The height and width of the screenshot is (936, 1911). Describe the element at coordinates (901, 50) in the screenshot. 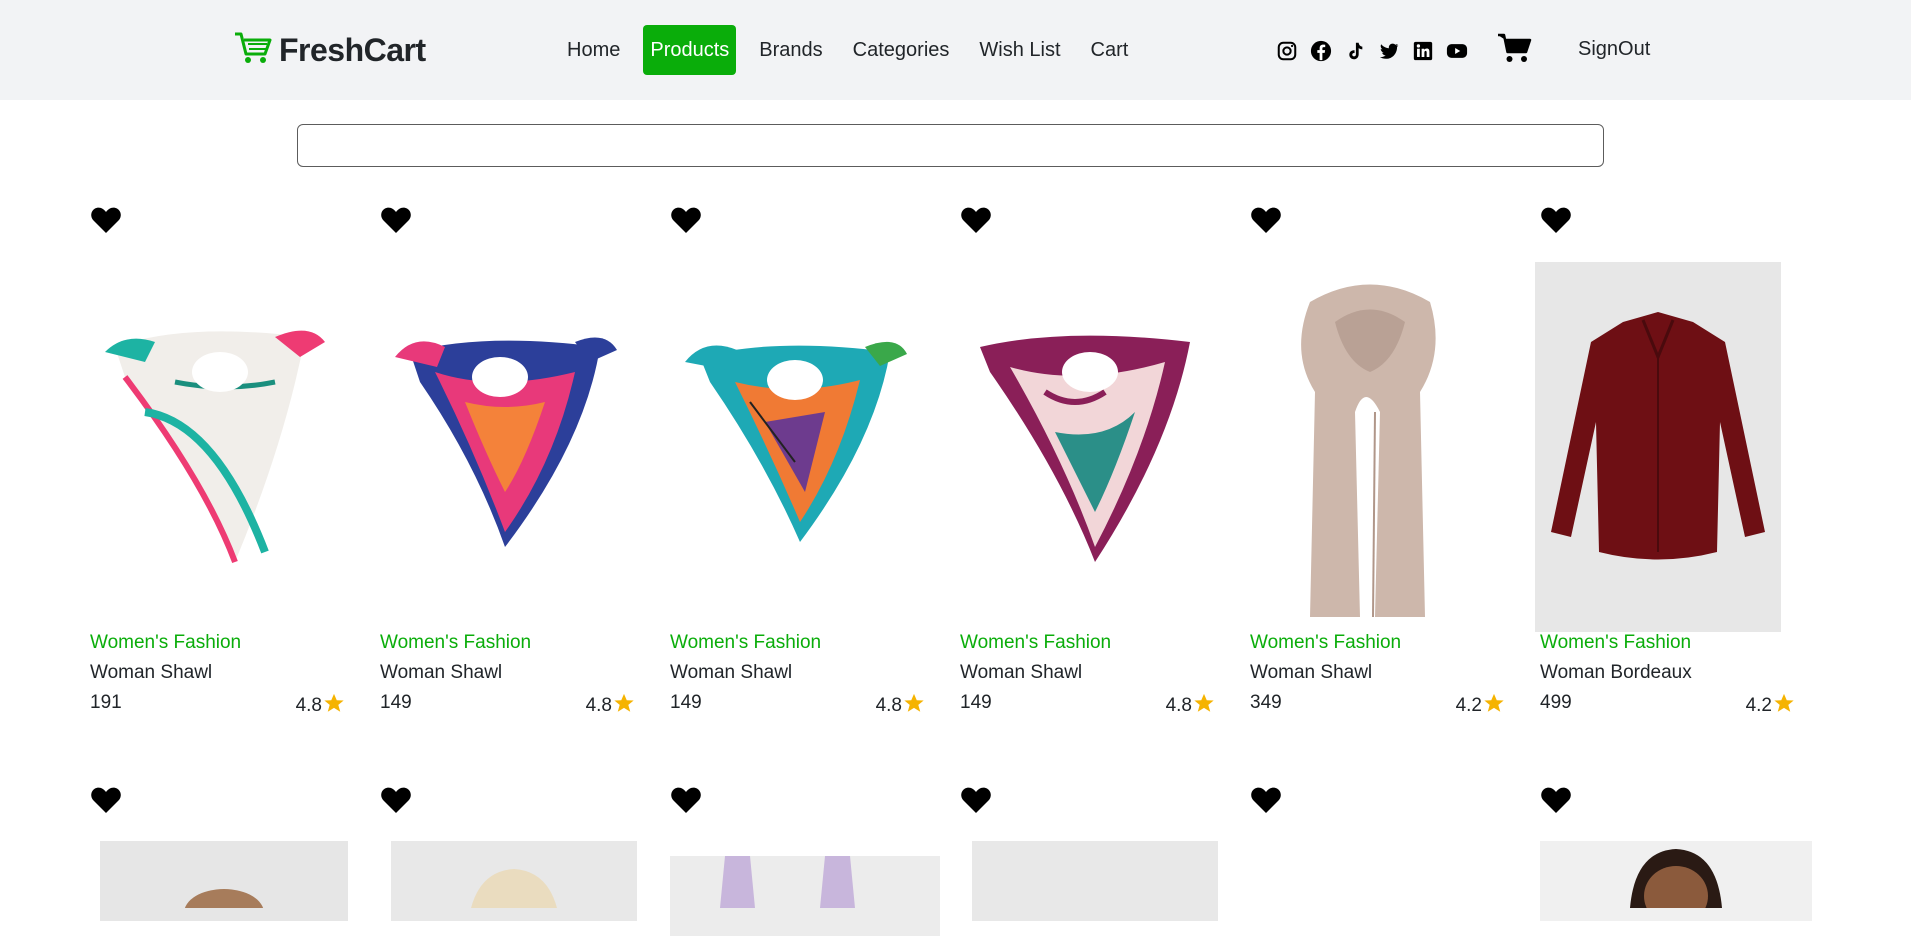

I see `nav-categories: Categories` at that location.